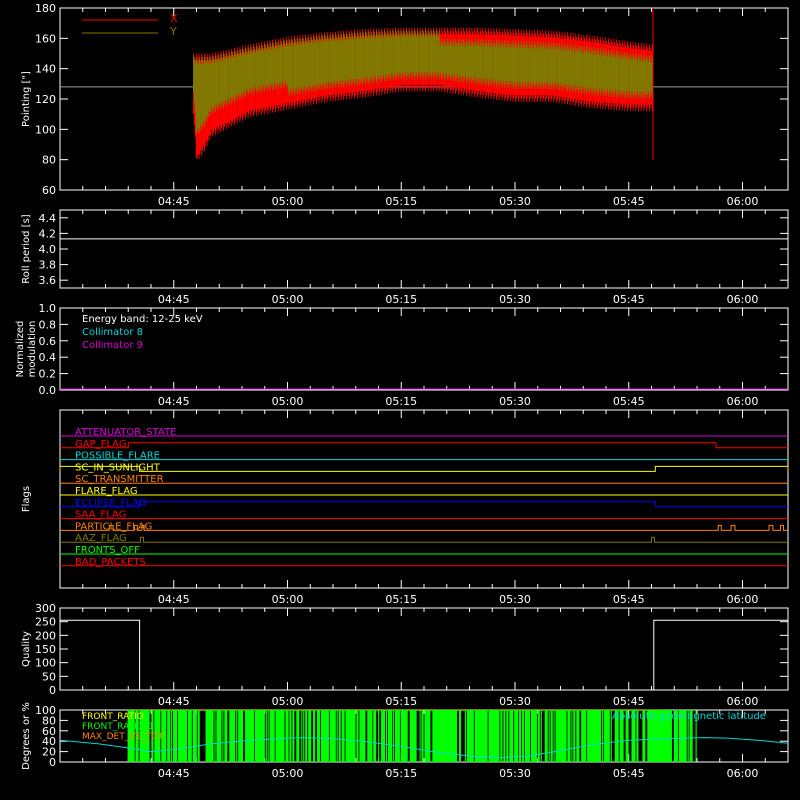 This screenshot has width=800, height=800. I want to click on y-tick-label: 180, so click(45, 8).